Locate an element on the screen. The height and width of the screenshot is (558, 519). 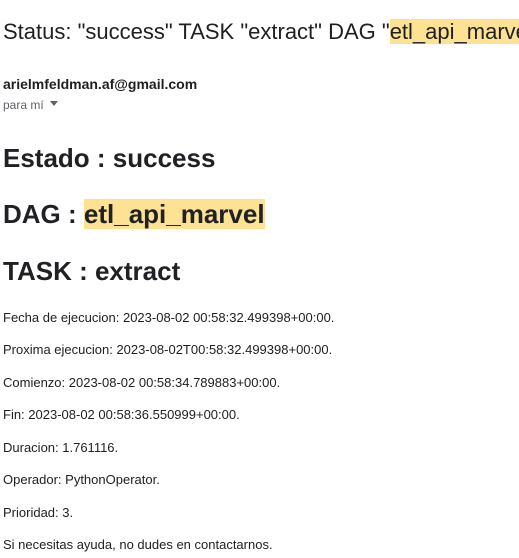
estado-heading: Estado : success is located at coordinates (109, 158).